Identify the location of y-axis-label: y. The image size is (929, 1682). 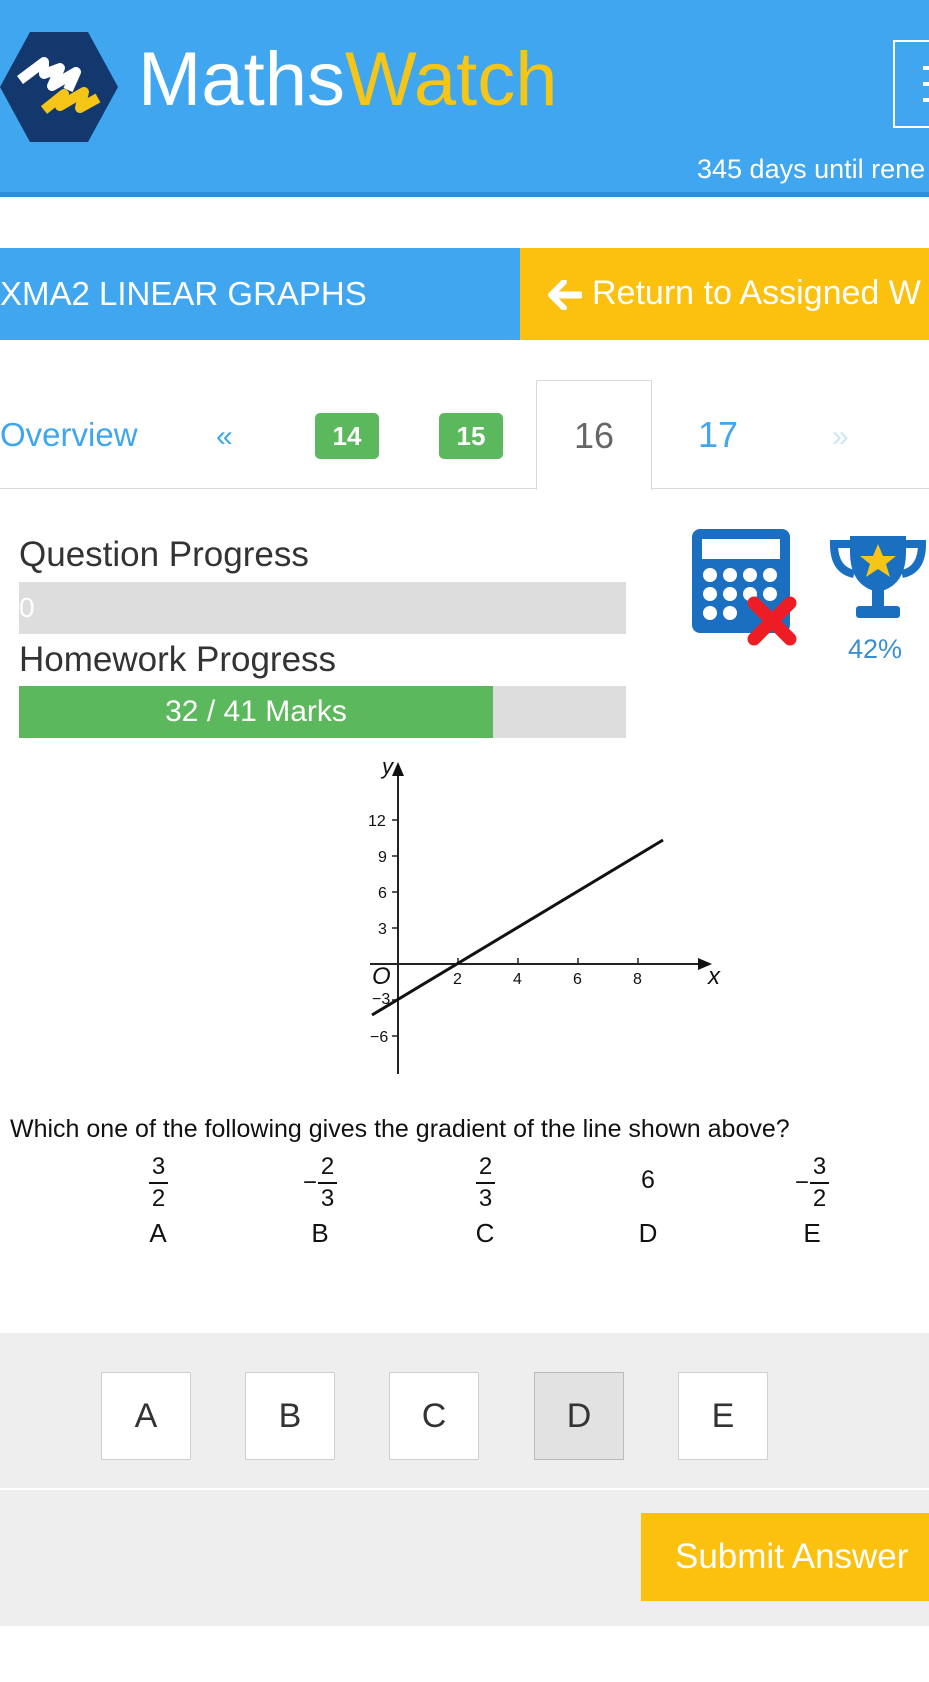
(387, 766).